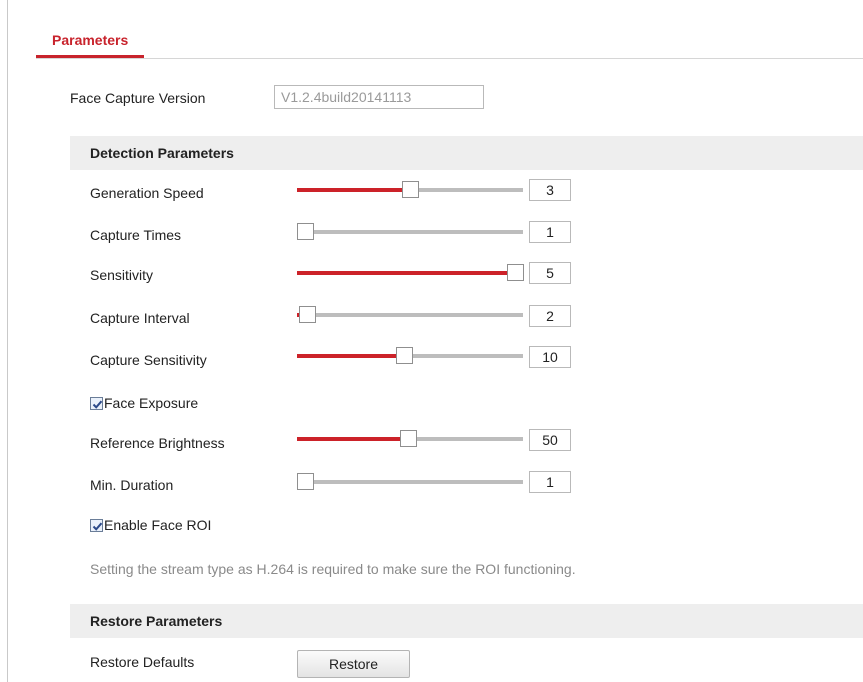 This screenshot has width=863, height=682. What do you see at coordinates (550, 273) in the screenshot?
I see `sensitivity-value: 5` at bounding box center [550, 273].